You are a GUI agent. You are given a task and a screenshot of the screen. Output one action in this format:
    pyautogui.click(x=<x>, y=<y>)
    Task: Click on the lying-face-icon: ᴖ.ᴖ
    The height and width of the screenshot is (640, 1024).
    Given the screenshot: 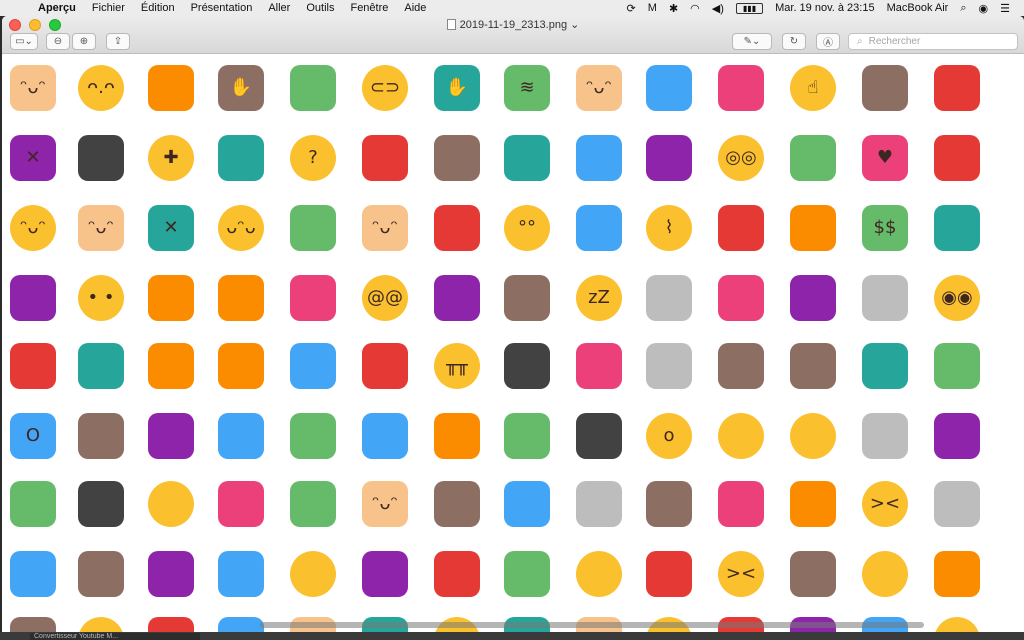 What is the action you would take?
    pyautogui.click(x=101, y=88)
    